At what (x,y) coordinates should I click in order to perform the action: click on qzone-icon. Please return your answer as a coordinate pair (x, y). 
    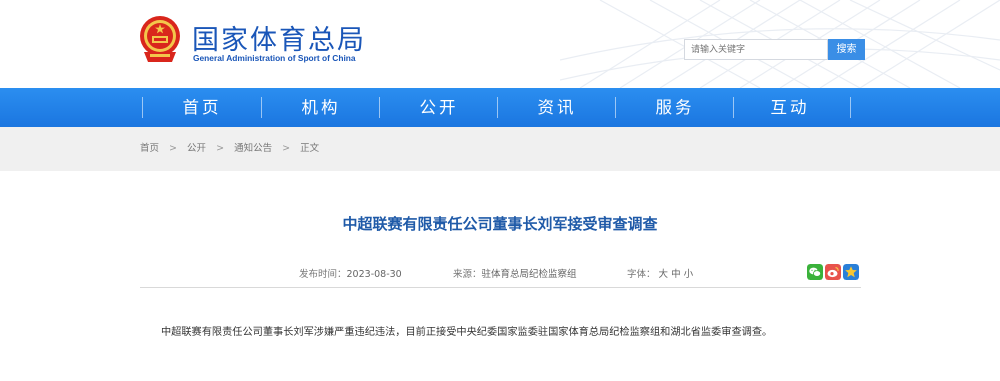
    Looking at the image, I should click on (851, 272).